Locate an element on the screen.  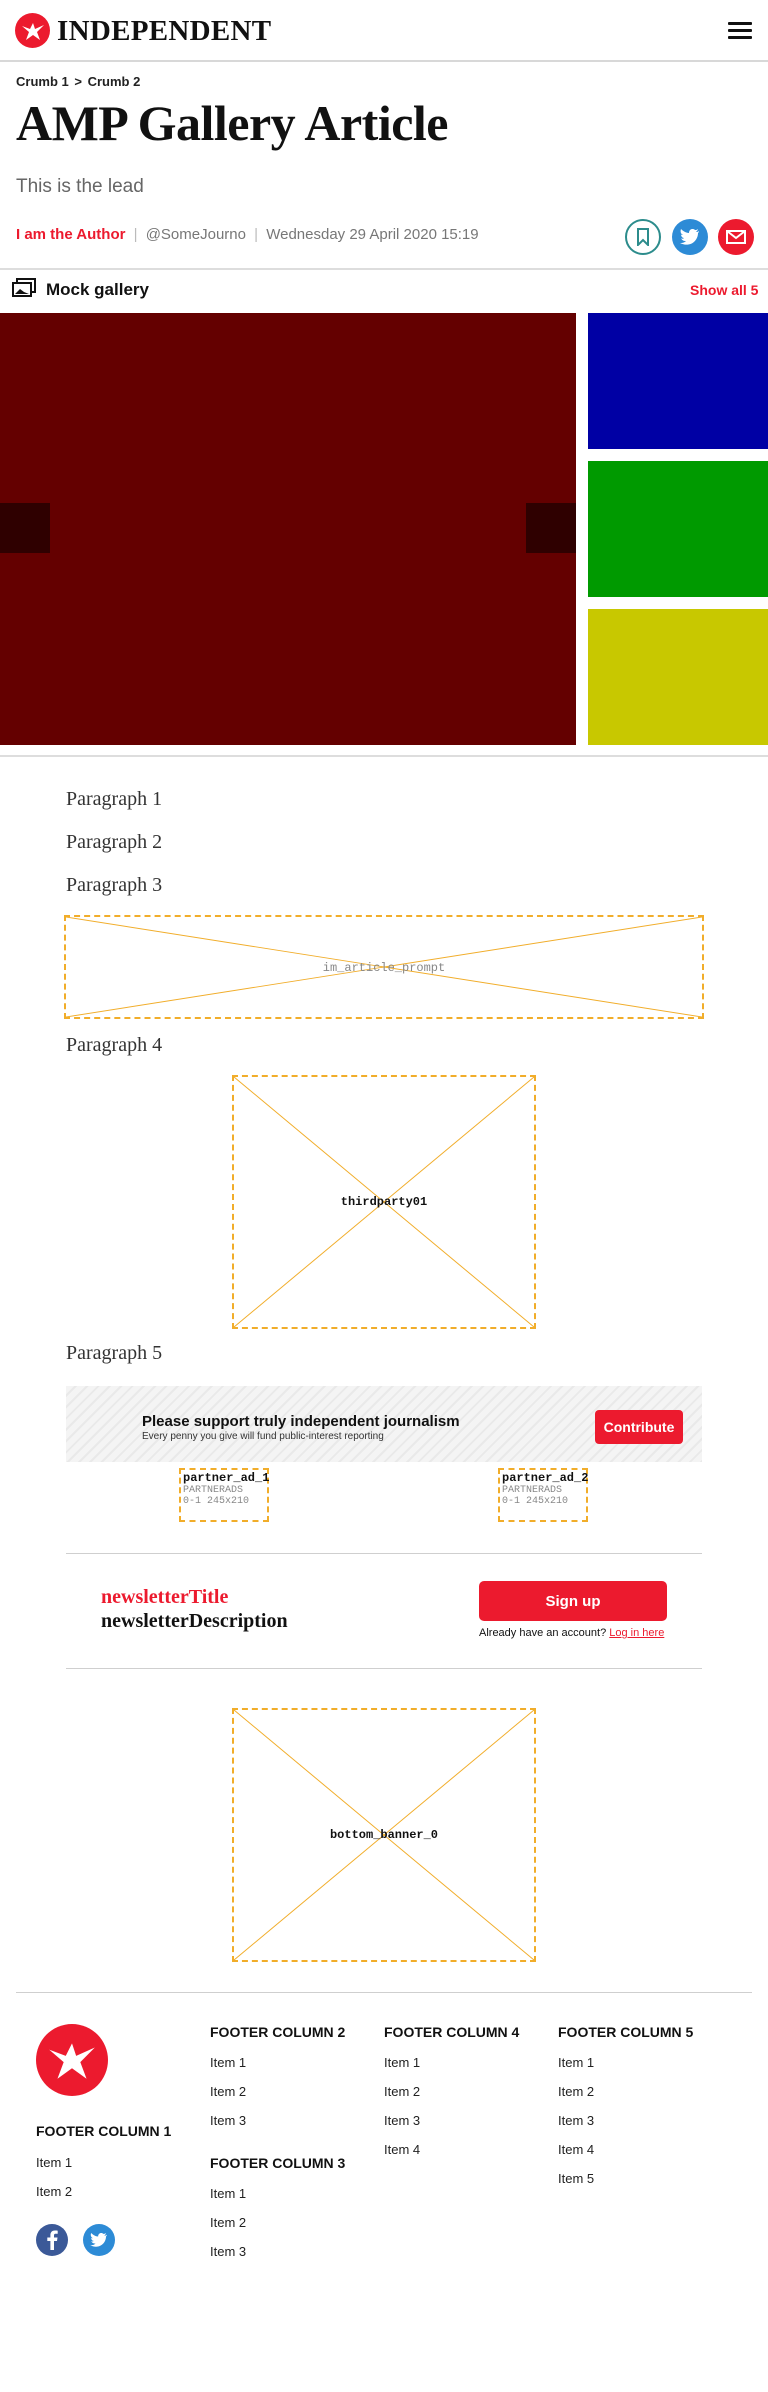
breadcrumb-item: Crumb 1 is located at coordinates (42, 81).